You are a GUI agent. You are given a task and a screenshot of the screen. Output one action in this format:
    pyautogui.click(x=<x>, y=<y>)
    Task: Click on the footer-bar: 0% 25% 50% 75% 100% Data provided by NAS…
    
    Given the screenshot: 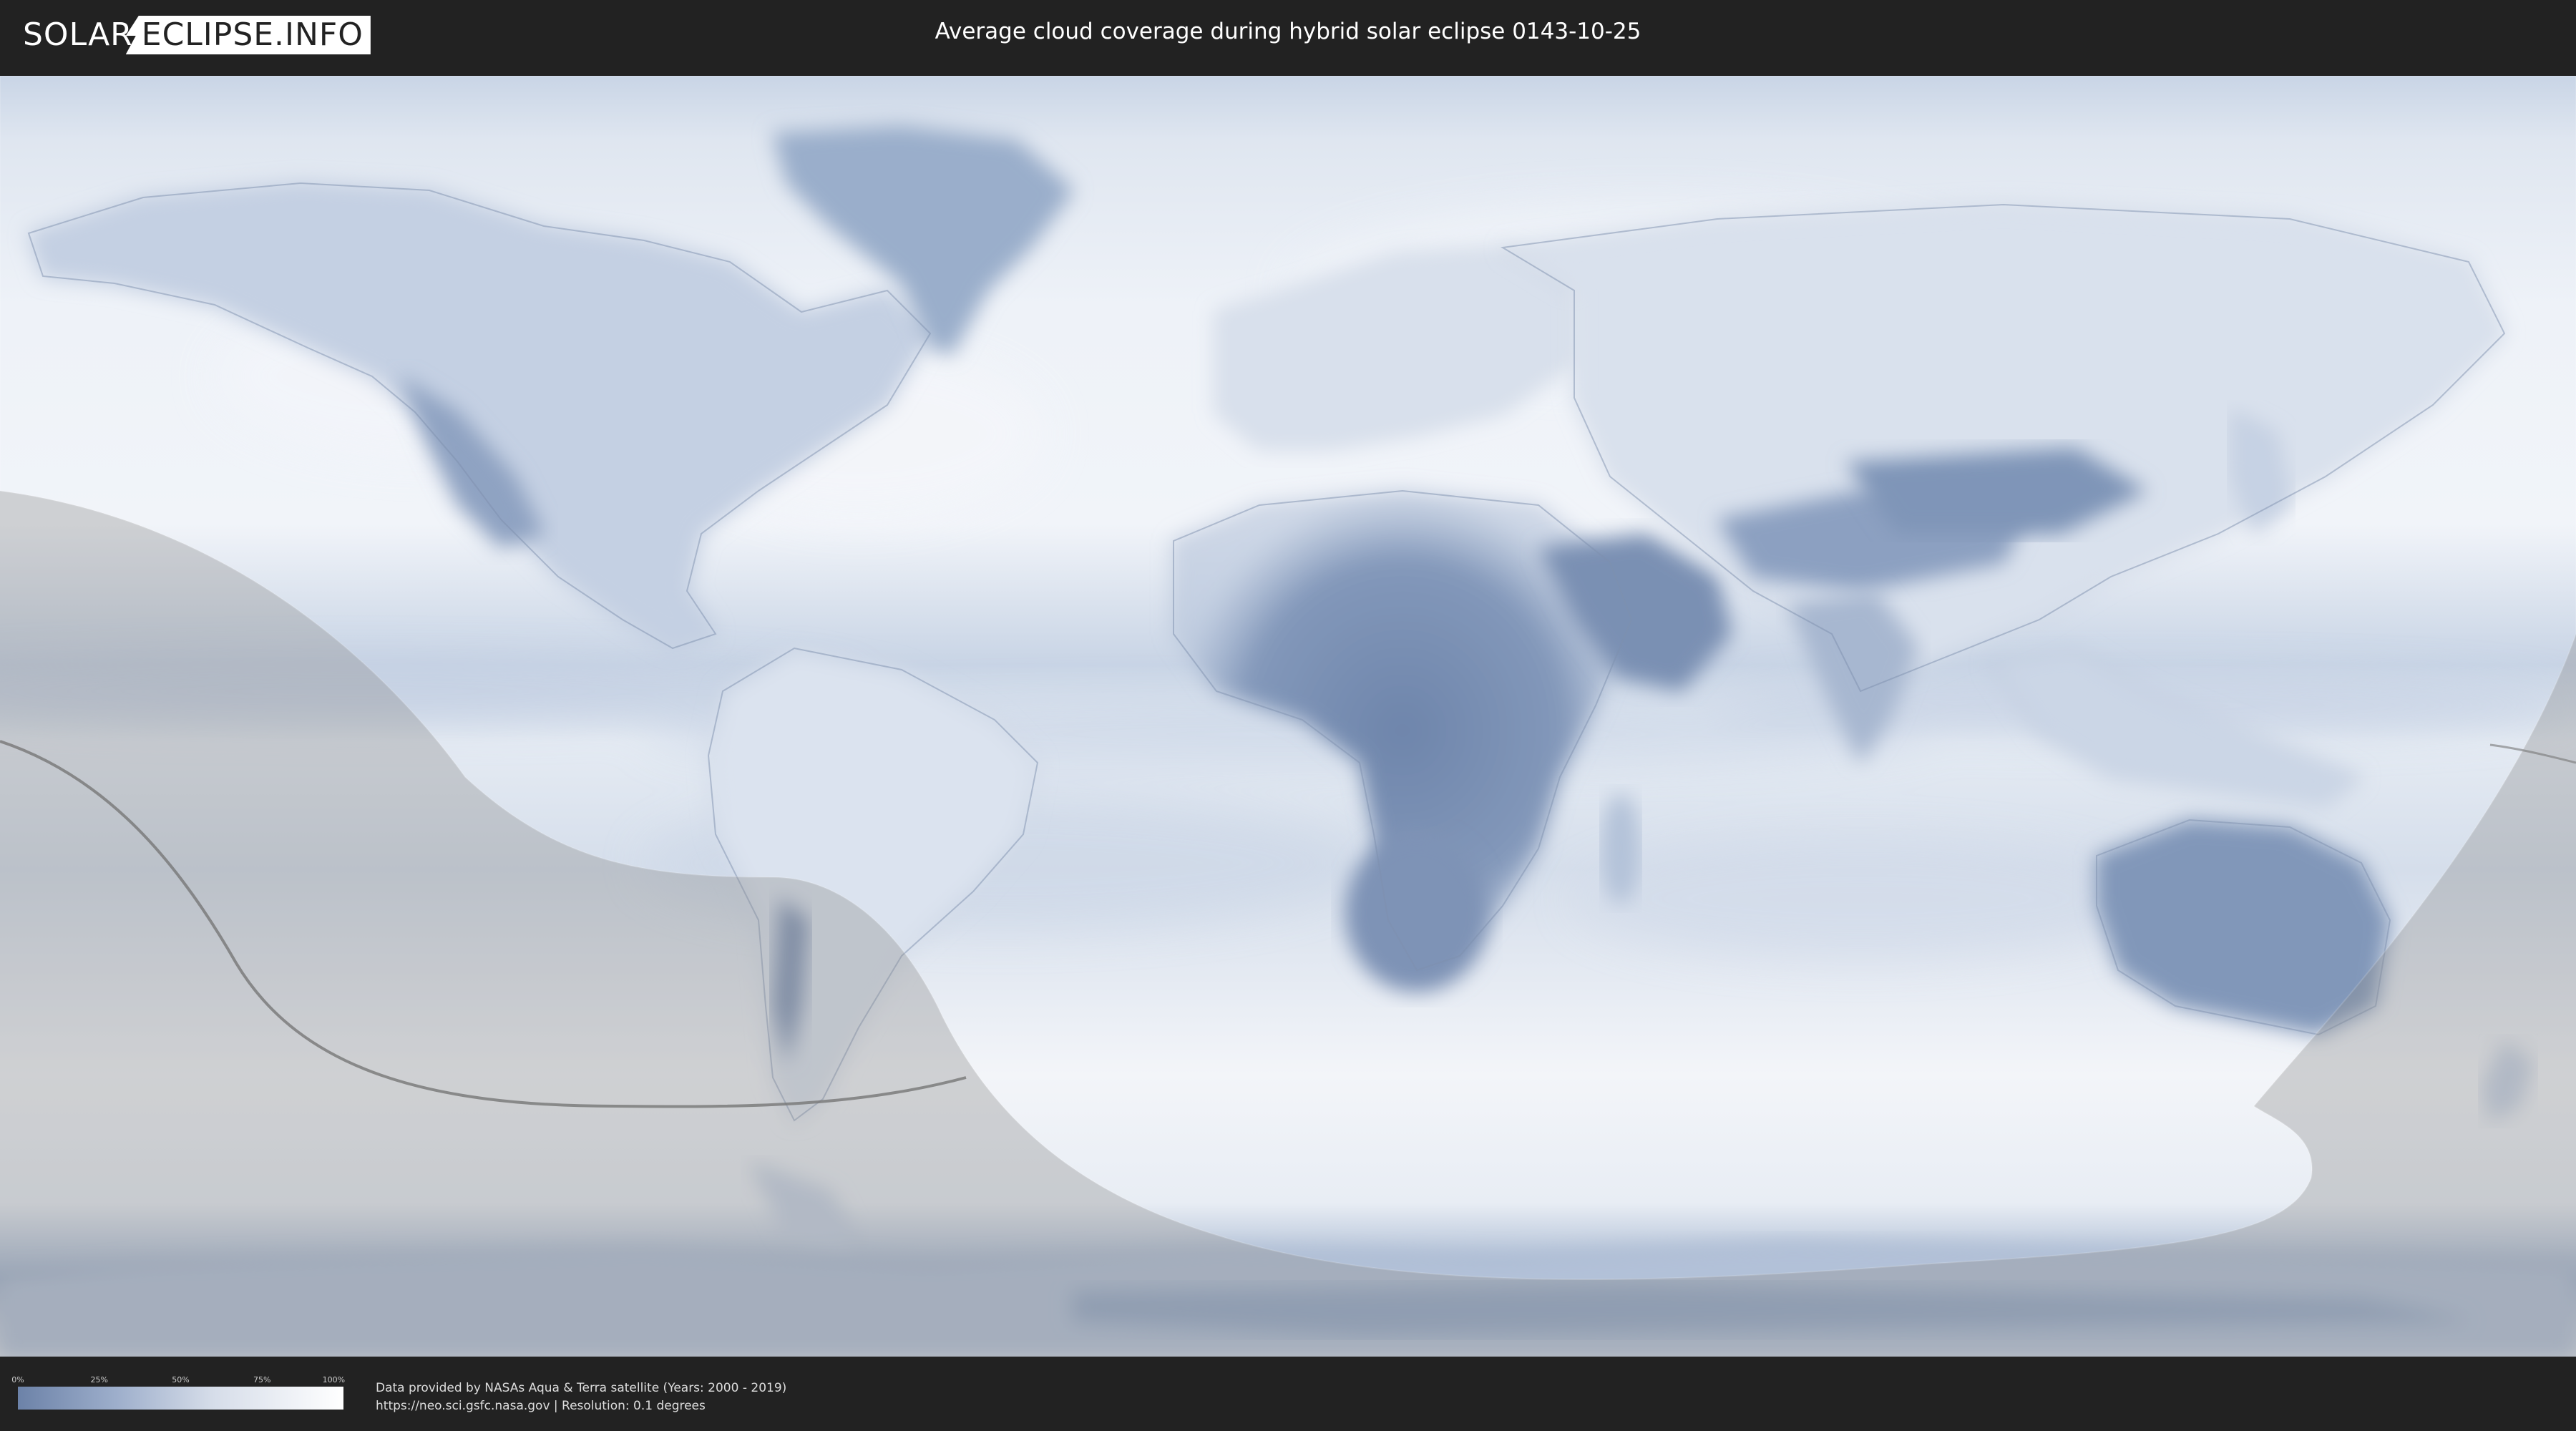 What is the action you would take?
    pyautogui.click(x=1288, y=1394)
    